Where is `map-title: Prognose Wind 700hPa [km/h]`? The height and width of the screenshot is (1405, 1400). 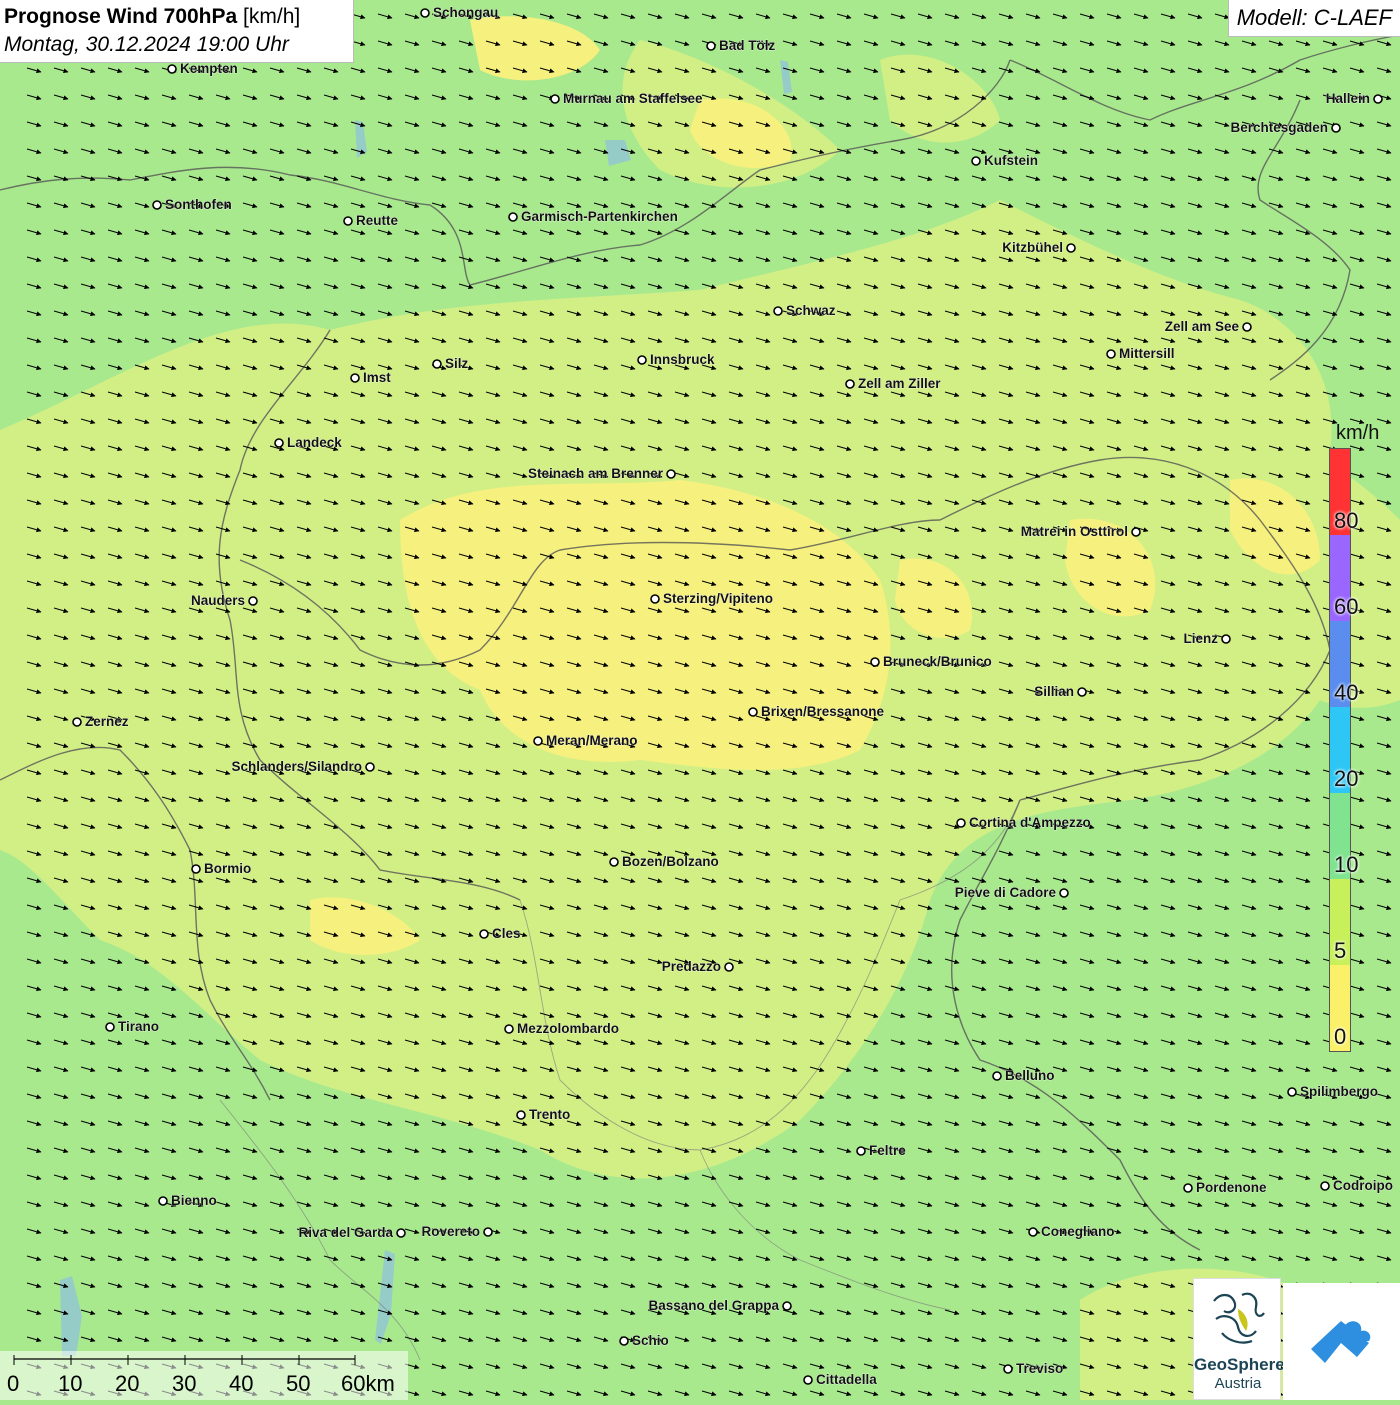 map-title: Prognose Wind 700hPa [km/h] is located at coordinates (176, 17).